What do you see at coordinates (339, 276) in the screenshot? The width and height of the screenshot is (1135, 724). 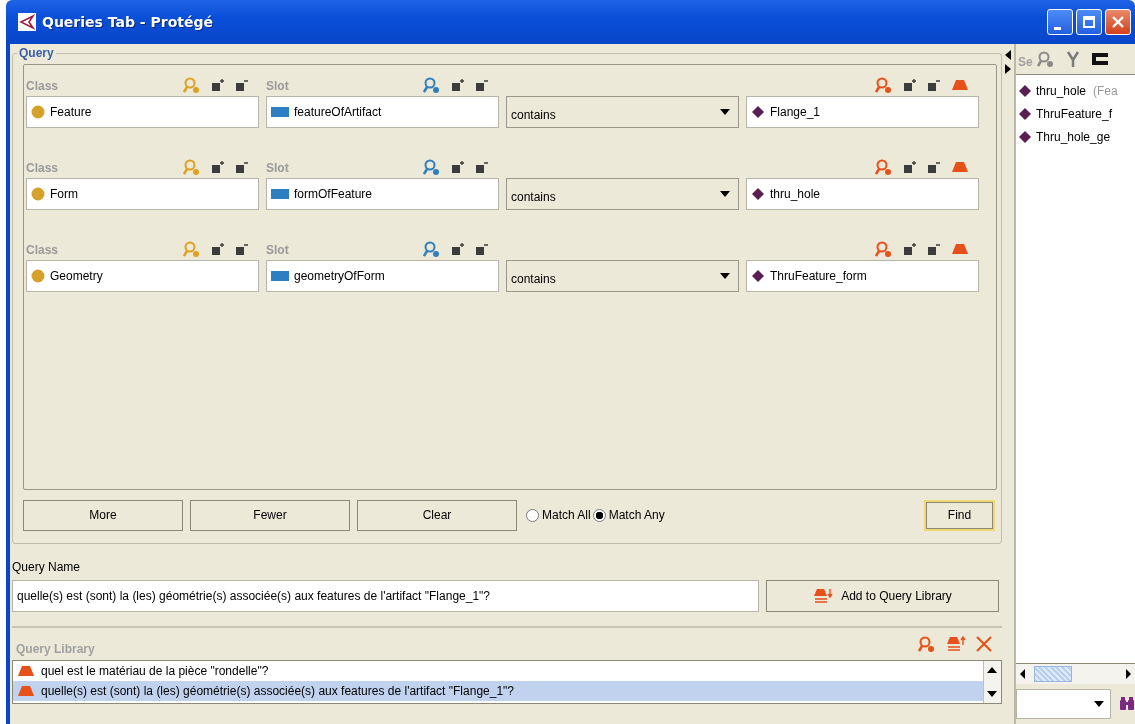 I see `field-value: geometryOfForm` at bounding box center [339, 276].